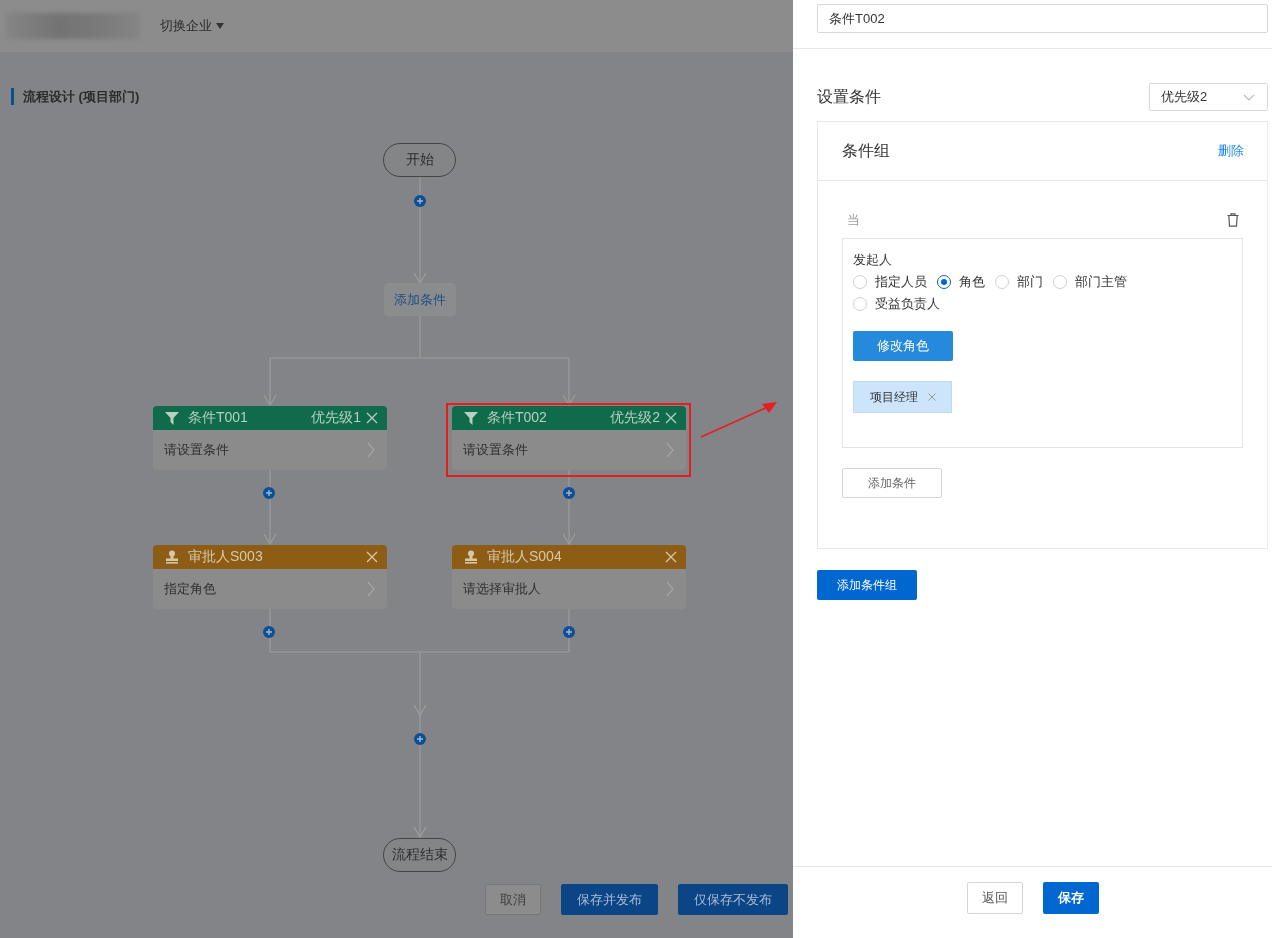  I want to click on chevron-down-icon, so click(1249, 97).